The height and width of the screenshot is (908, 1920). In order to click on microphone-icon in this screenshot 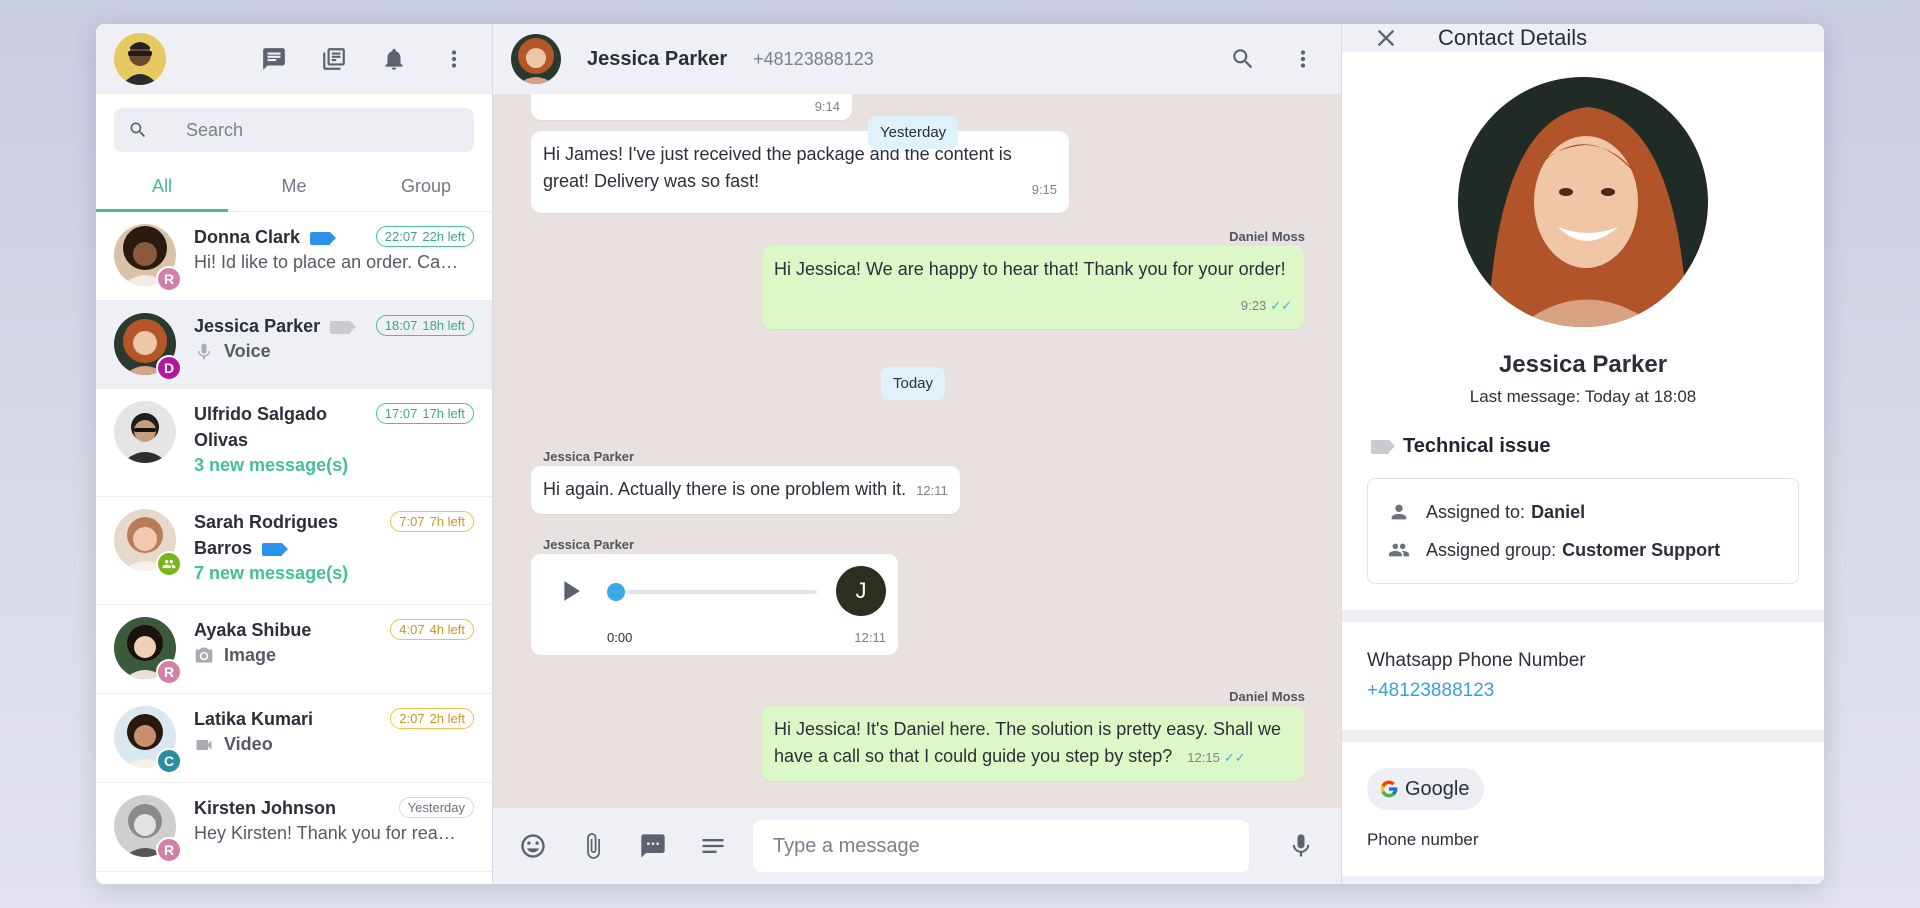, I will do `click(1301, 846)`.